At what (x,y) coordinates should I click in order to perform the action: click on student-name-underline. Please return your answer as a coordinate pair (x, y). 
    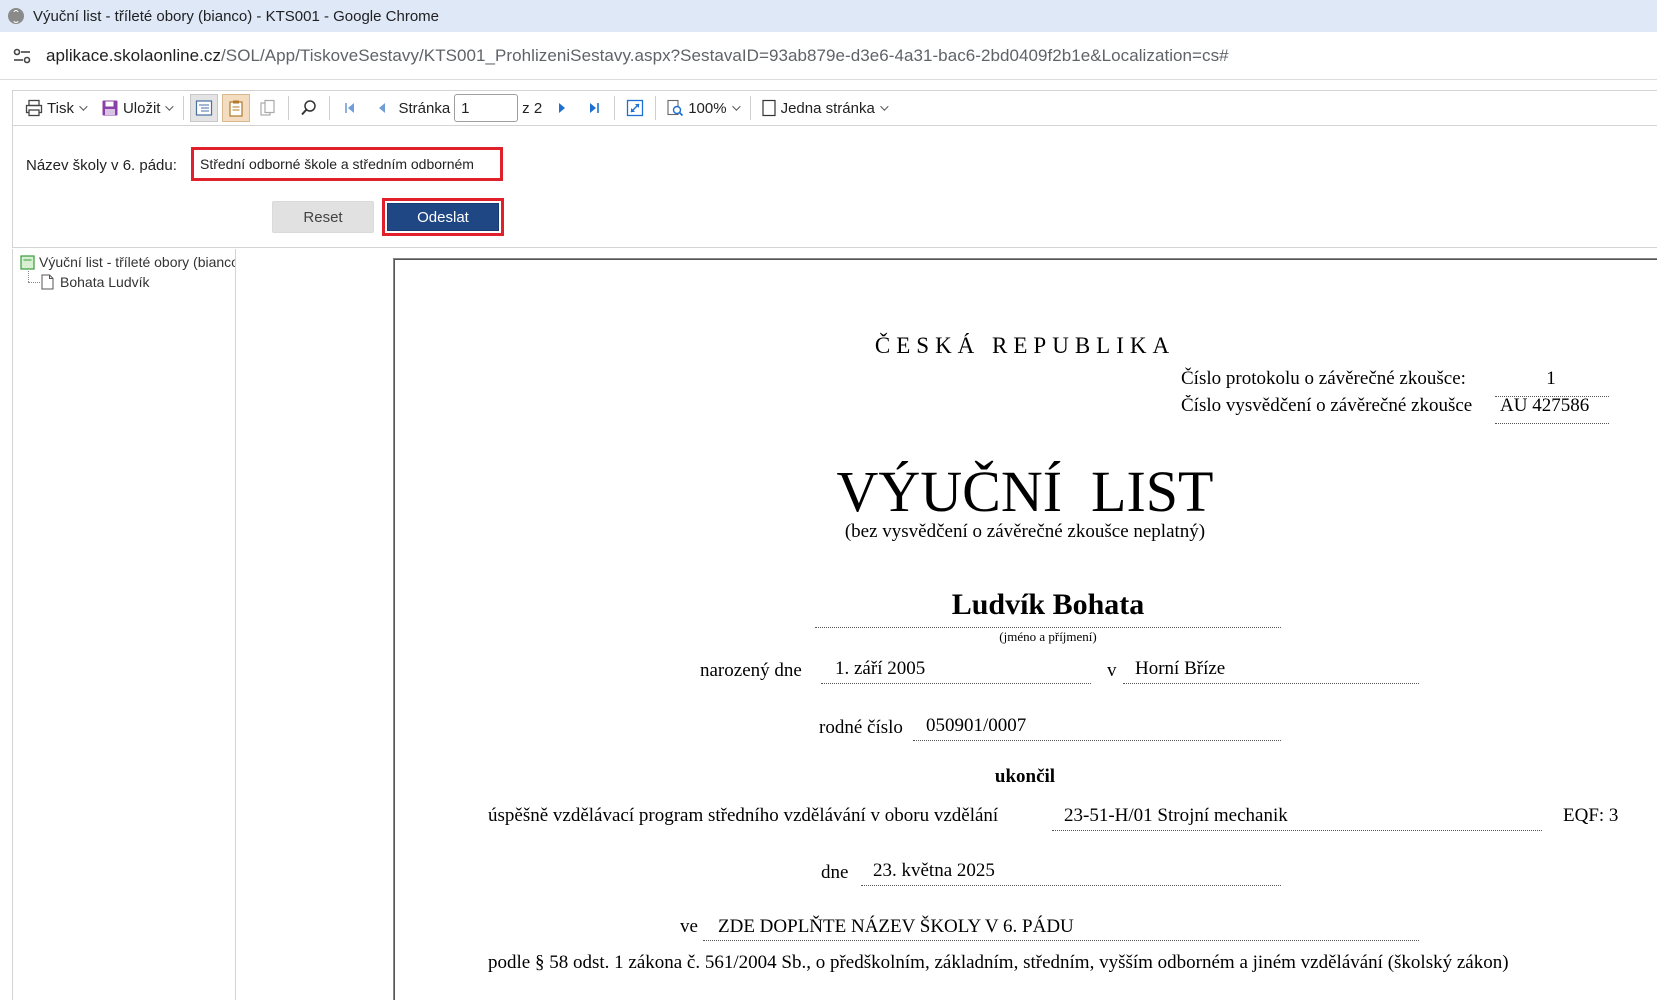
    Looking at the image, I should click on (1048, 627).